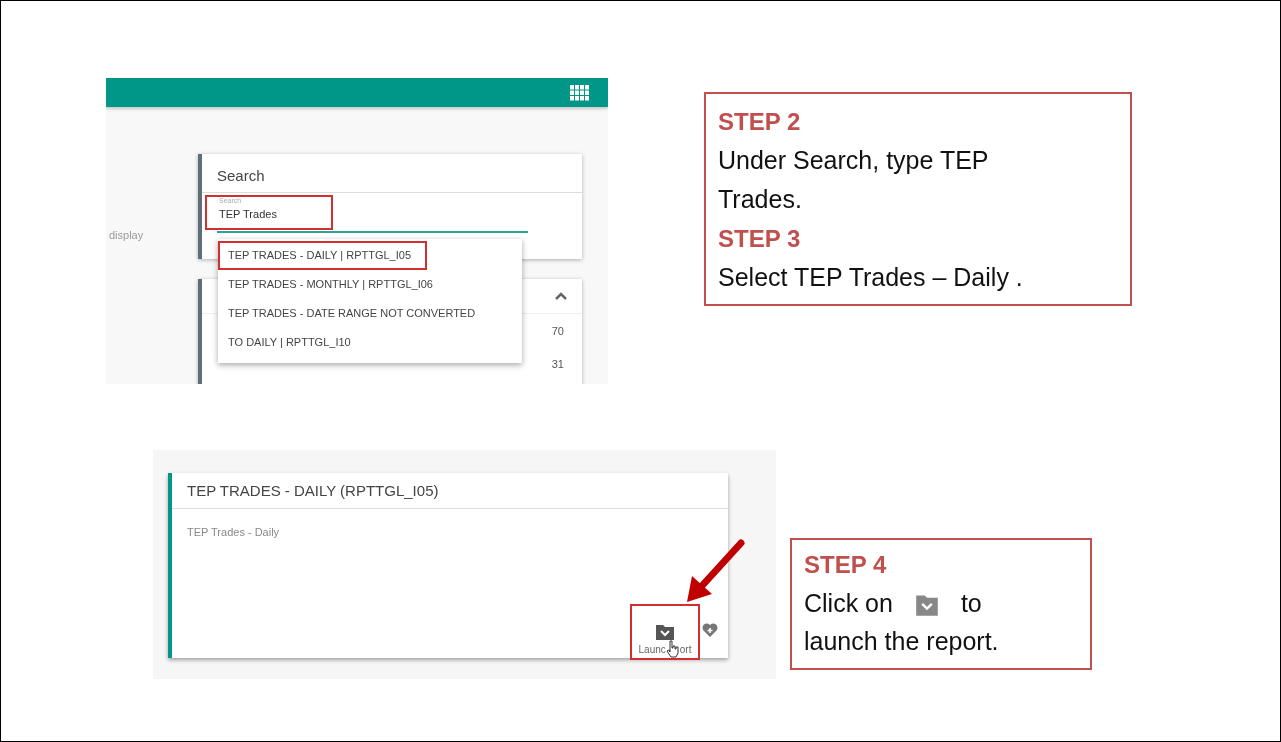 The image size is (1281, 742). I want to click on tooltip-text: Launc, so click(652, 649).